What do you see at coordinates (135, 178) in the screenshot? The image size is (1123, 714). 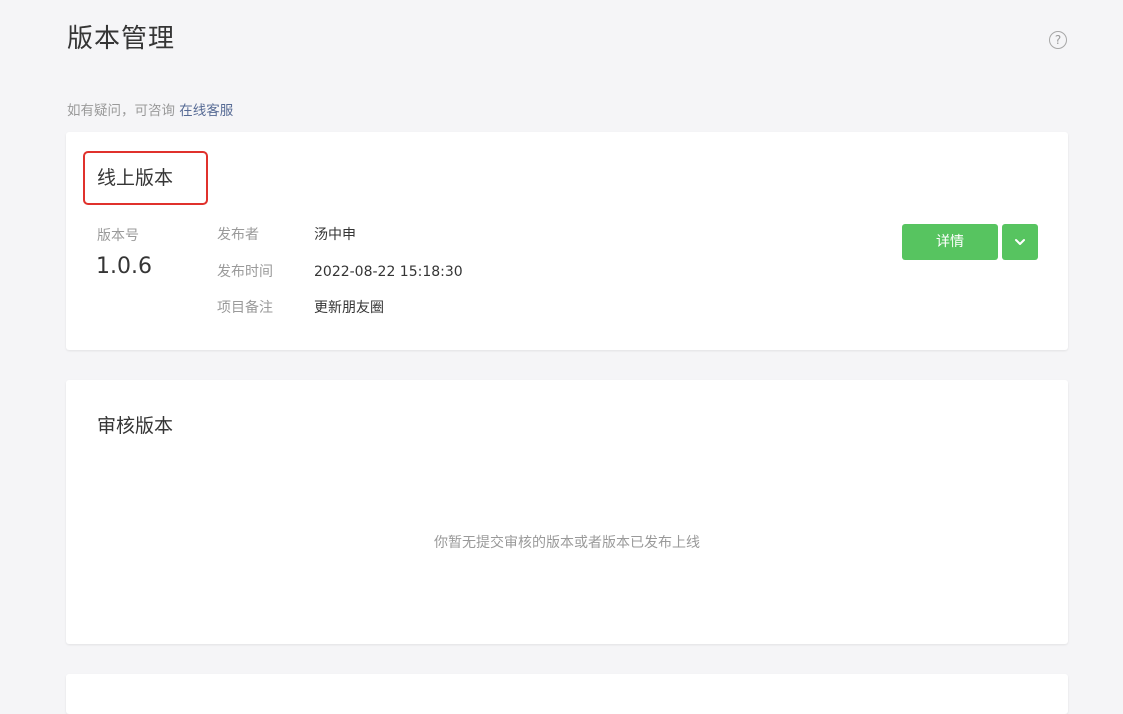 I see `online-version-title: 线上版本` at bounding box center [135, 178].